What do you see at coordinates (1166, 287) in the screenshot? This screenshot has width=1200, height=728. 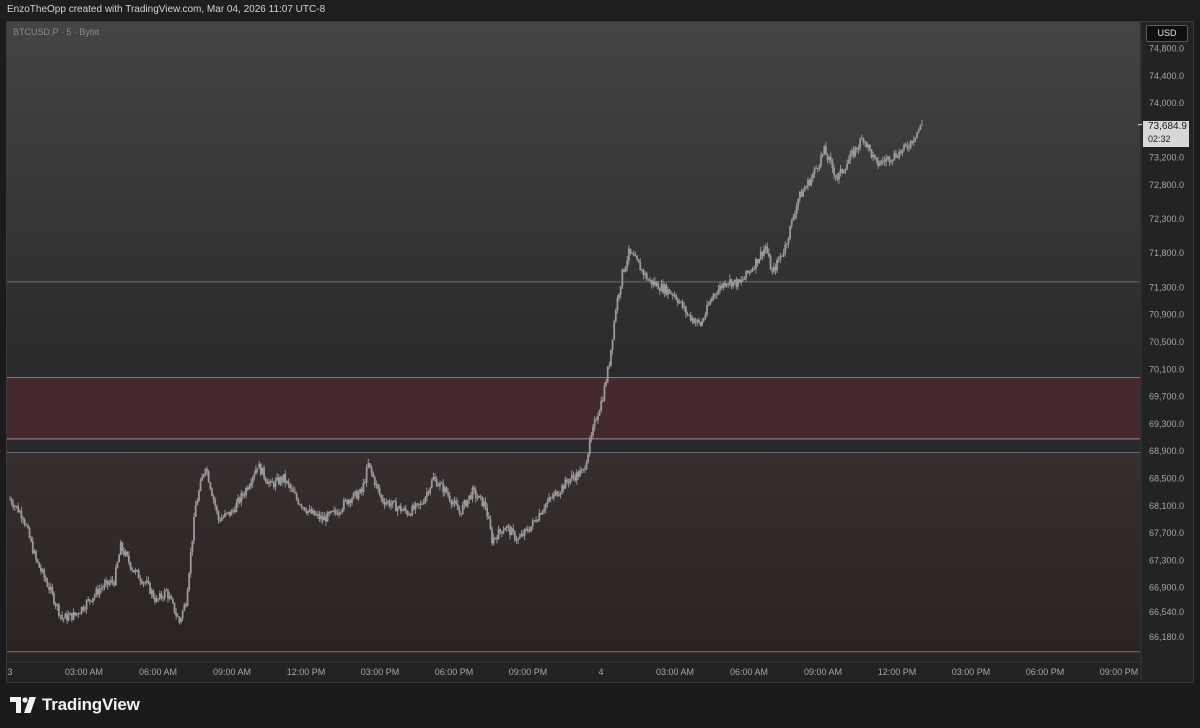 I see `y-tick-label: 71,300.0` at bounding box center [1166, 287].